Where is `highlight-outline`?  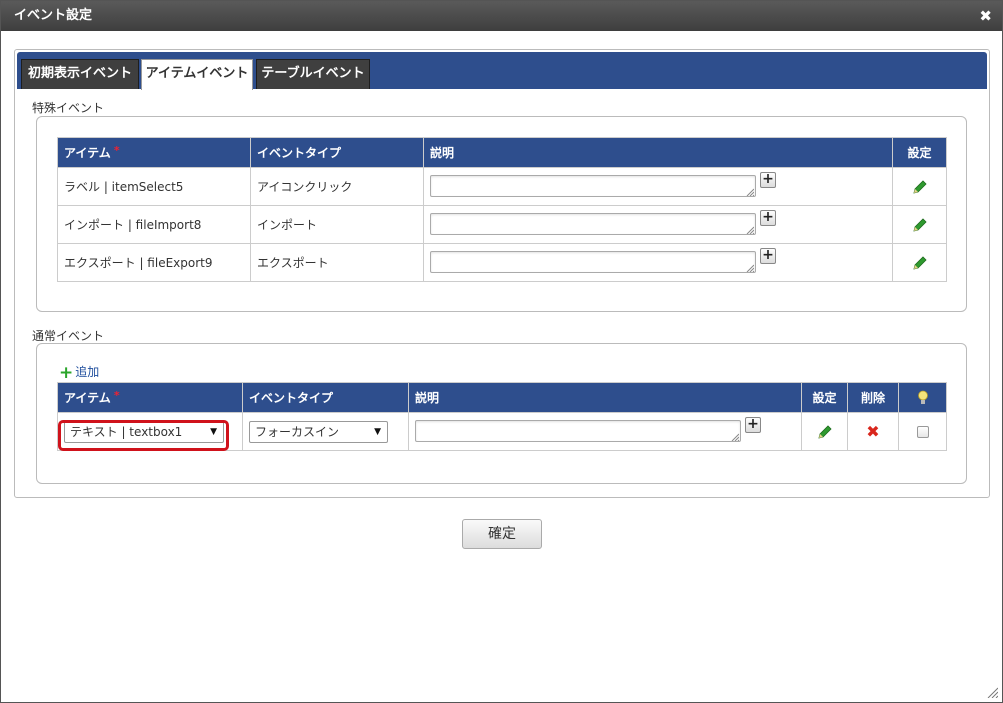 highlight-outline is located at coordinates (143, 435).